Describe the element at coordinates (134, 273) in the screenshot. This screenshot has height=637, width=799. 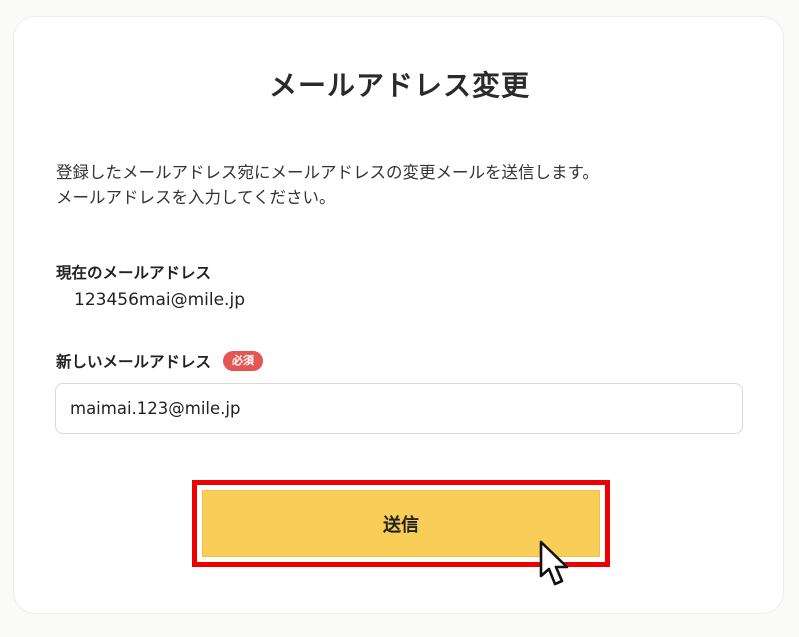
I see `current-email-label: 現在のメールアドレス` at that location.